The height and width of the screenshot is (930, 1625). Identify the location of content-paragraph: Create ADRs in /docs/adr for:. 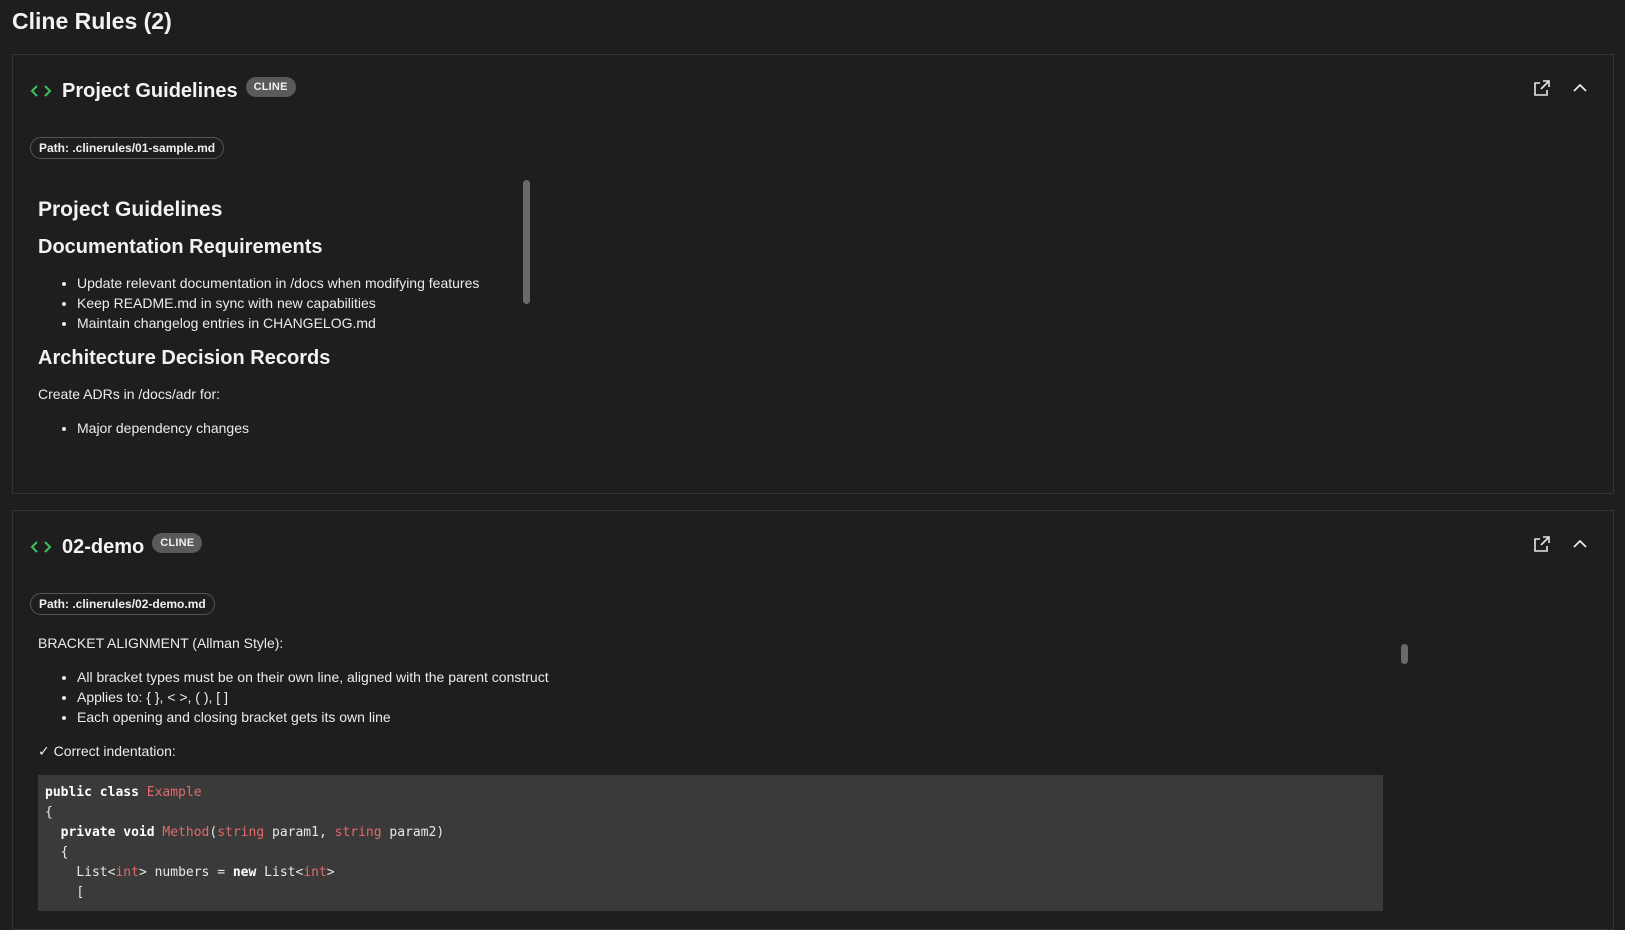
(129, 394).